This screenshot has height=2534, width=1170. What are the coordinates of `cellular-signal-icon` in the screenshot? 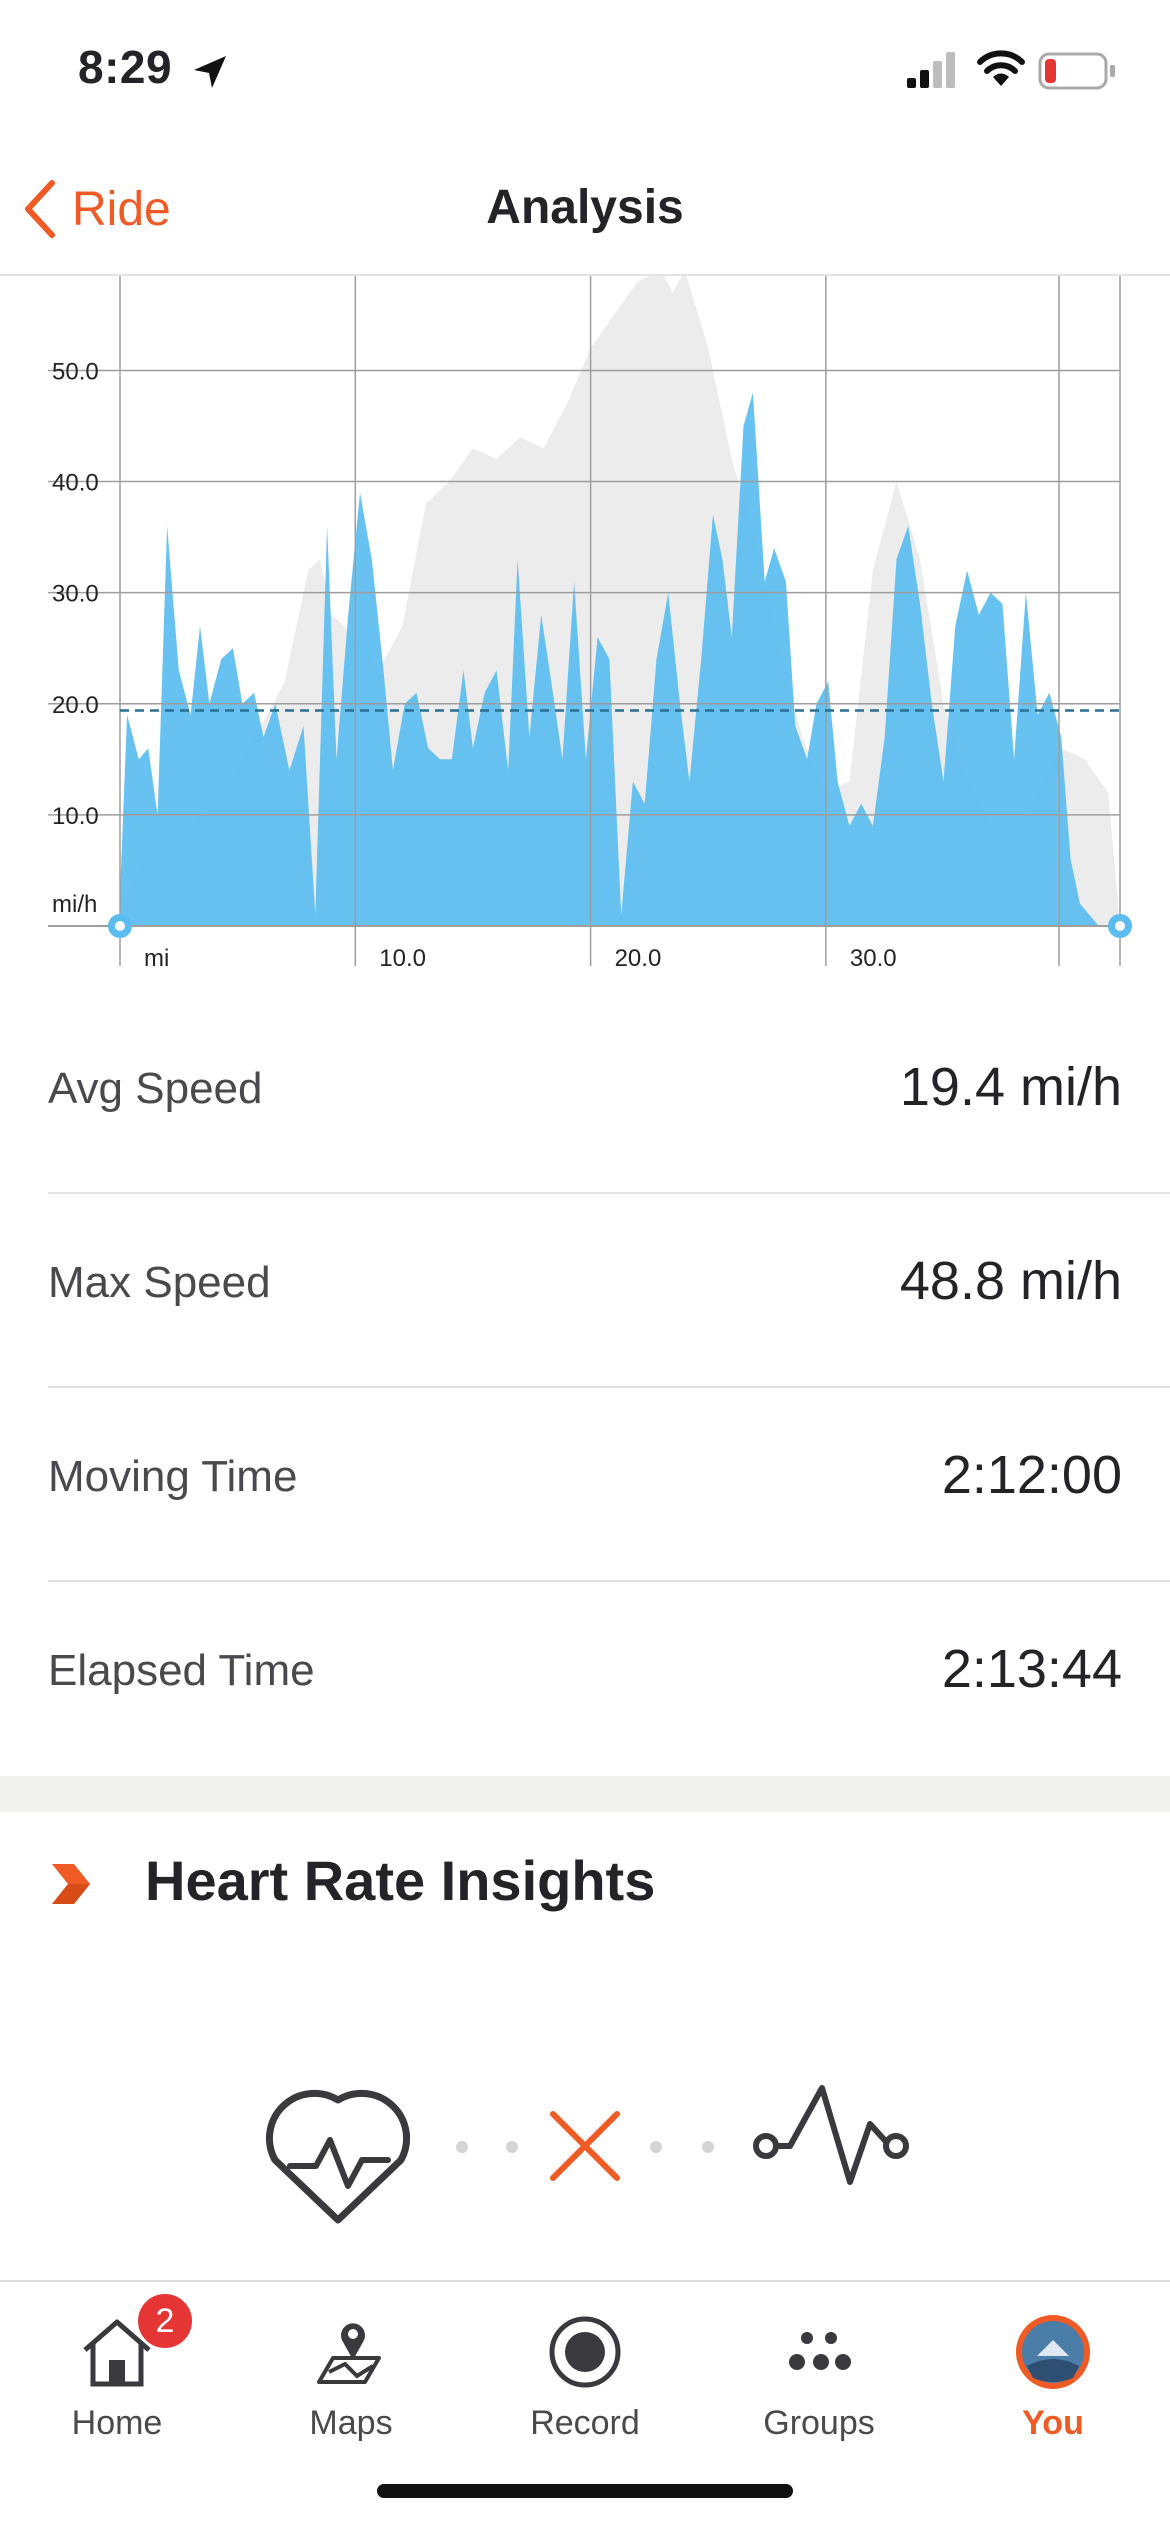 It's located at (931, 70).